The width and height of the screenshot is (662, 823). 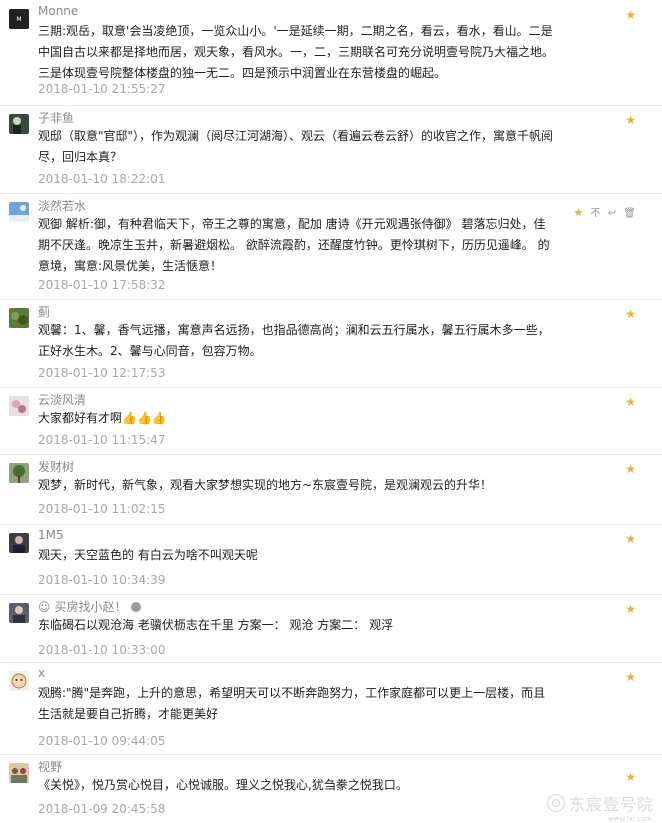 I want to click on comment-author: x, so click(x=41, y=673).